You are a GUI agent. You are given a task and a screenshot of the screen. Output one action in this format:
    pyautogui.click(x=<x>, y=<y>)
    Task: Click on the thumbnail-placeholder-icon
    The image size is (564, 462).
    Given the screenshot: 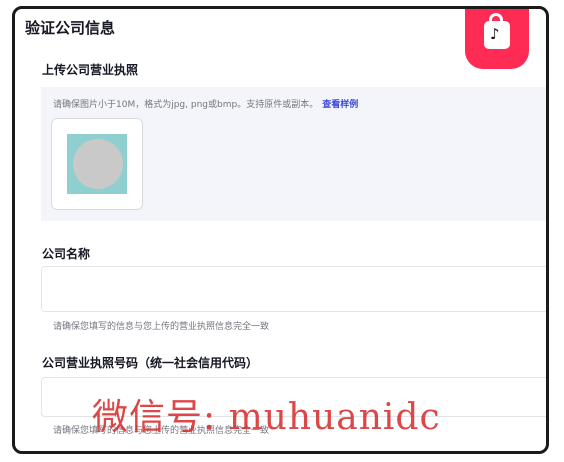 What is the action you would take?
    pyautogui.click(x=98, y=164)
    